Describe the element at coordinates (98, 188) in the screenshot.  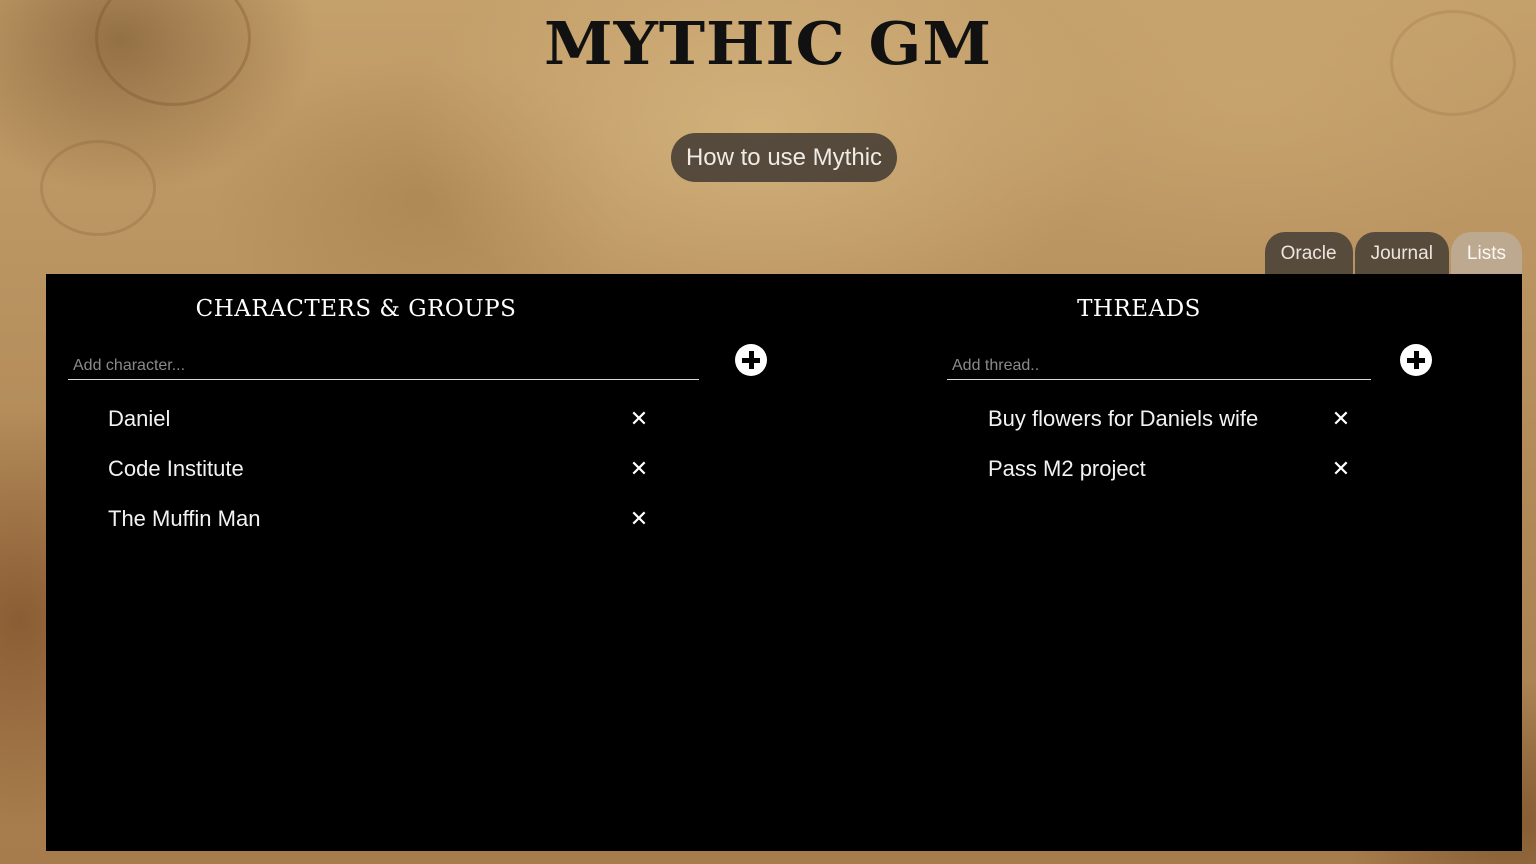
I see `parchment-stain` at that location.